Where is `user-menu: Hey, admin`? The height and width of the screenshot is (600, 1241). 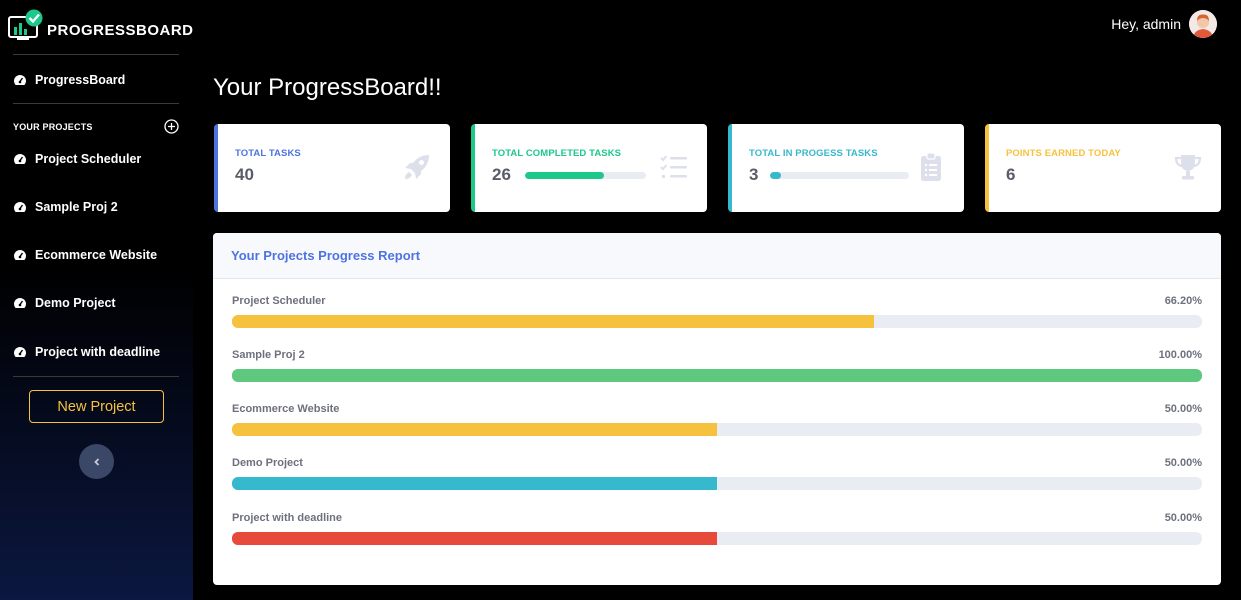
user-menu: Hey, admin is located at coordinates (1164, 24).